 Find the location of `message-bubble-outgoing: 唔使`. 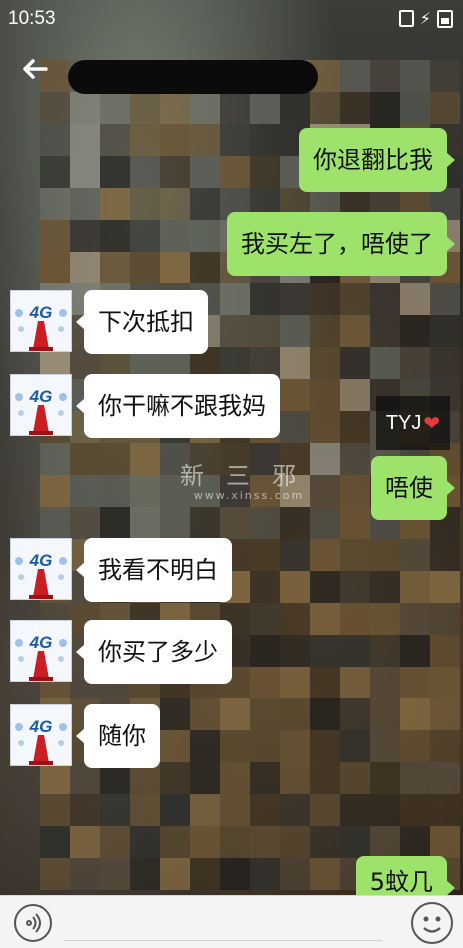

message-bubble-outgoing: 唔使 is located at coordinates (413, 488).